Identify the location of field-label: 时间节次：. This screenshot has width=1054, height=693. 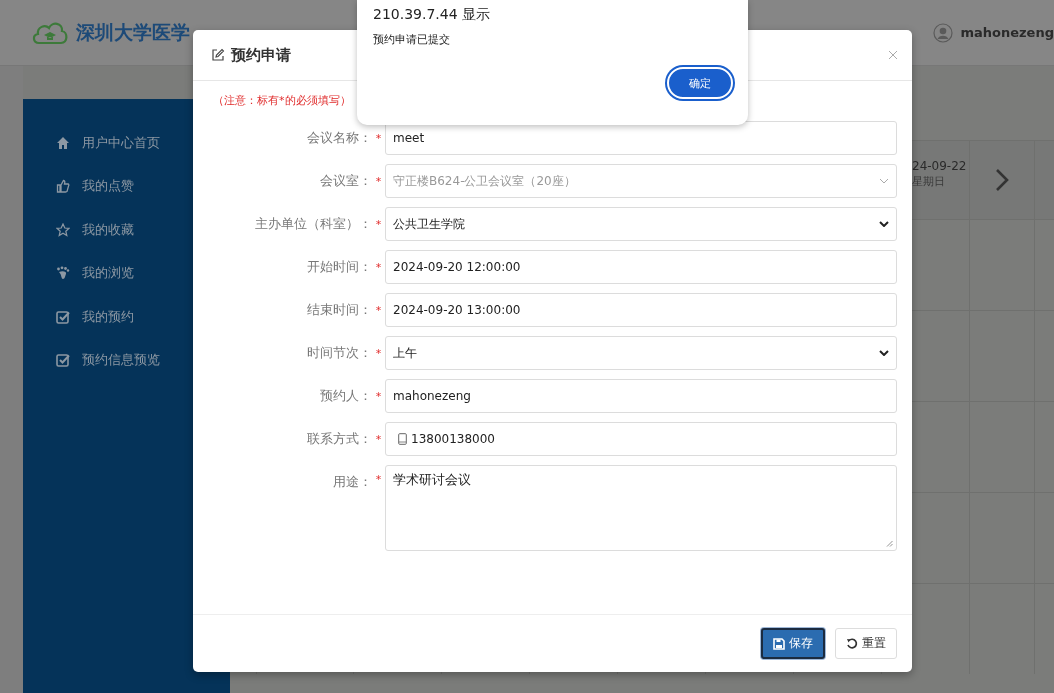
(339, 353).